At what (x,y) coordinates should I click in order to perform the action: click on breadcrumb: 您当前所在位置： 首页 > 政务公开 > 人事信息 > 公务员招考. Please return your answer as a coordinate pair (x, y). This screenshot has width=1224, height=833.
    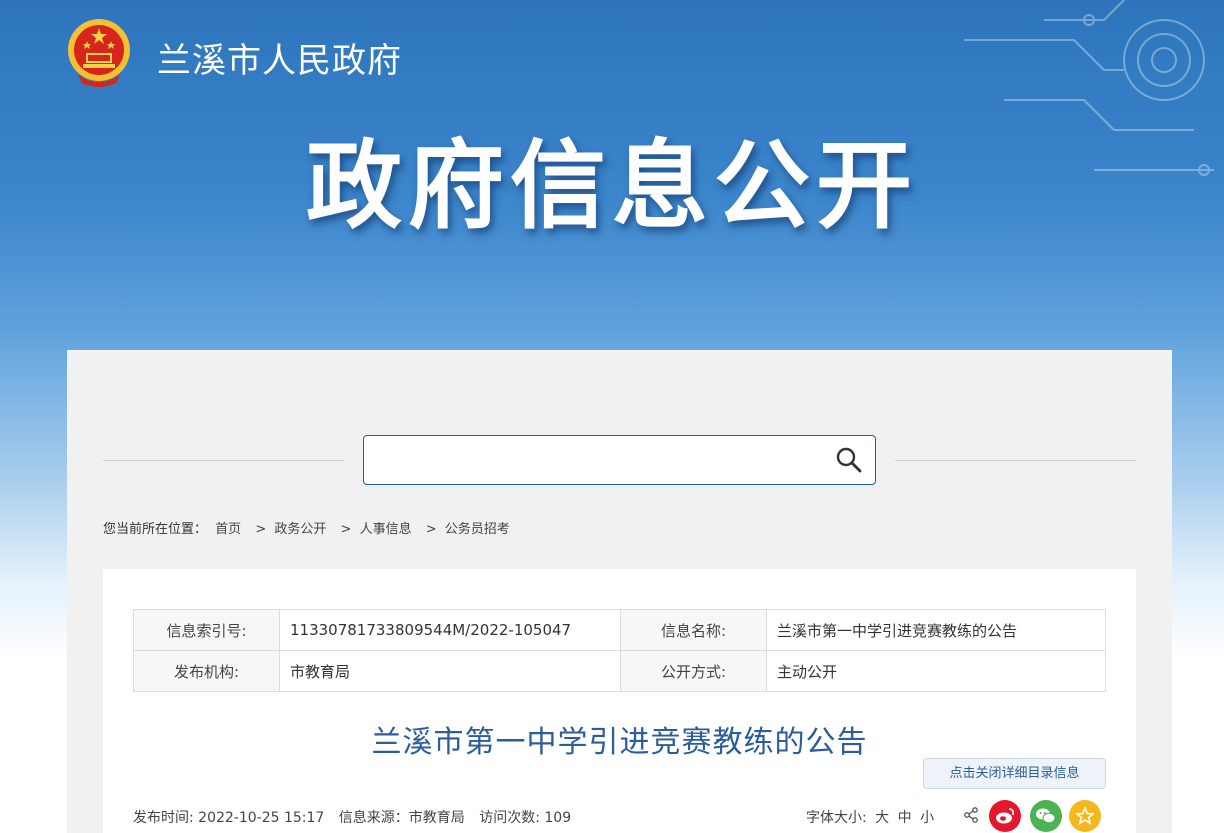
    Looking at the image, I should click on (306, 527).